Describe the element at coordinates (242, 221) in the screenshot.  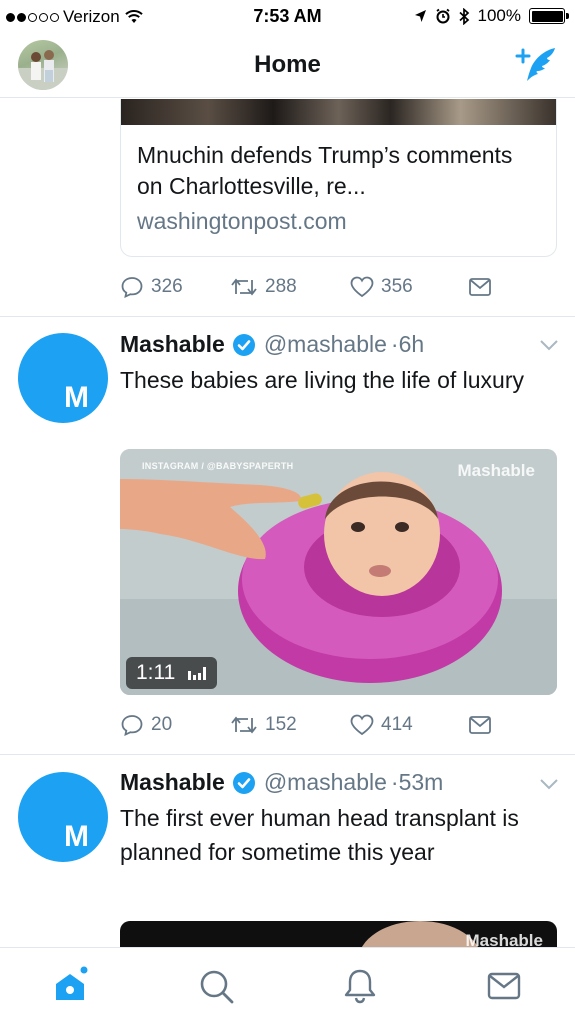
I see `link-card-domain: washingtonpost.com` at that location.